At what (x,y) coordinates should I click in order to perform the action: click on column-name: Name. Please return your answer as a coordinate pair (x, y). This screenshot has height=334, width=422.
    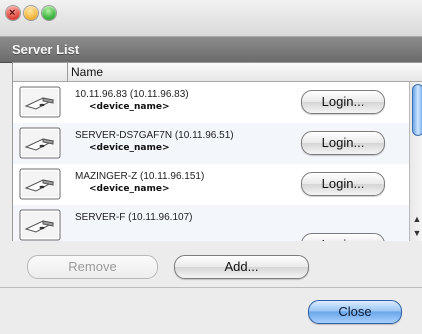
    Looking at the image, I should click on (87, 72).